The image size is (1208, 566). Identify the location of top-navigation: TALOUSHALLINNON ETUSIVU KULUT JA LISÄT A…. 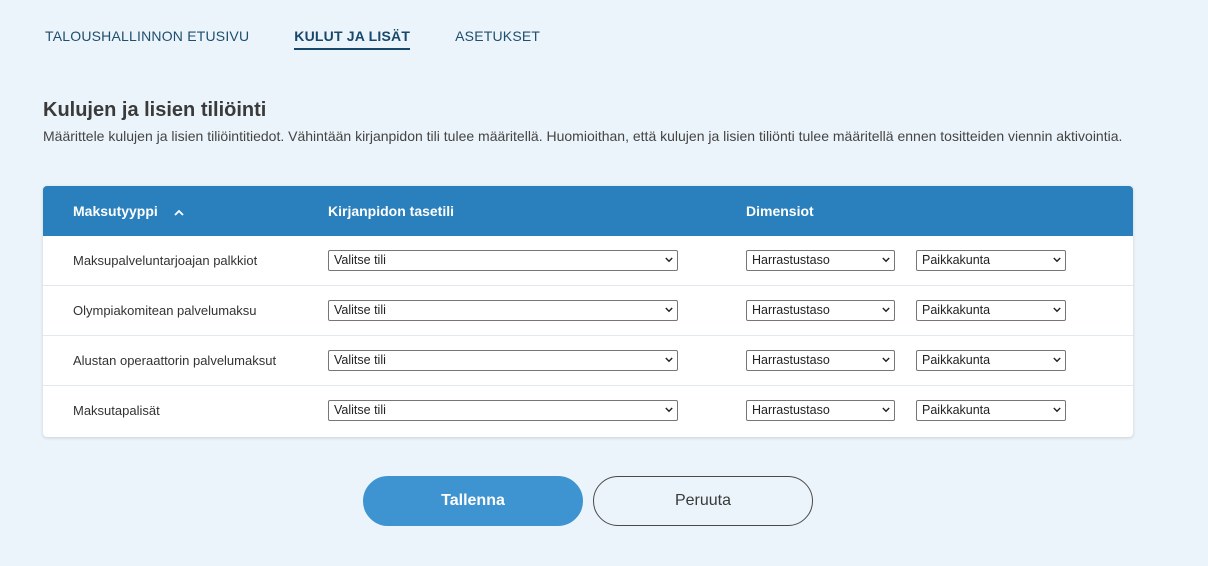
(315, 39).